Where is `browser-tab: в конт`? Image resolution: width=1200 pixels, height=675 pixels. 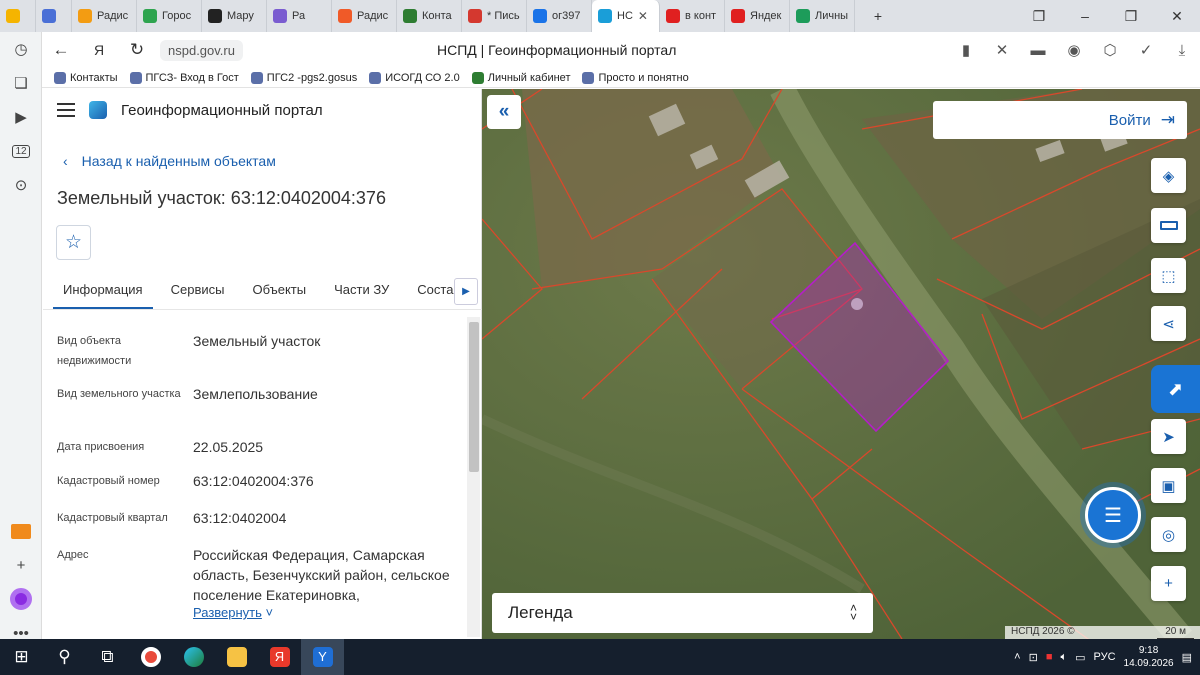 browser-tab: в конт is located at coordinates (692, 16).